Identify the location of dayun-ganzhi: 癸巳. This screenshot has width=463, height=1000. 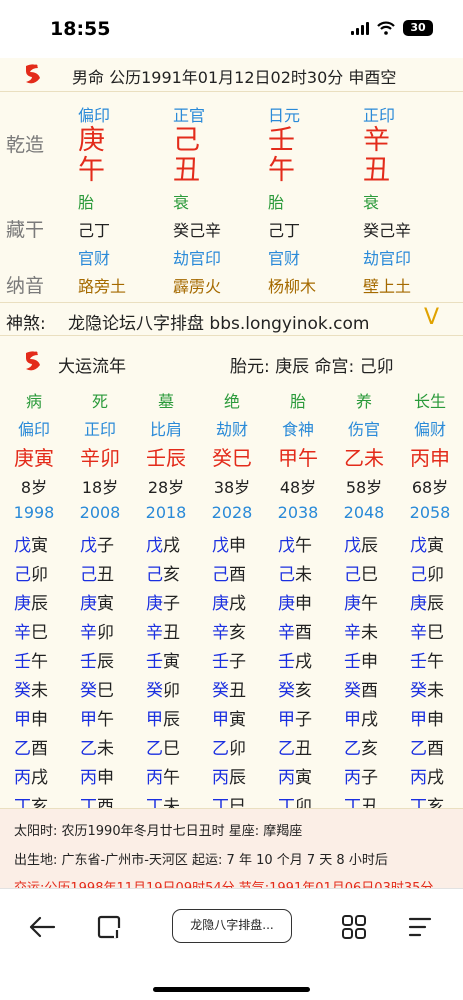
(232, 456).